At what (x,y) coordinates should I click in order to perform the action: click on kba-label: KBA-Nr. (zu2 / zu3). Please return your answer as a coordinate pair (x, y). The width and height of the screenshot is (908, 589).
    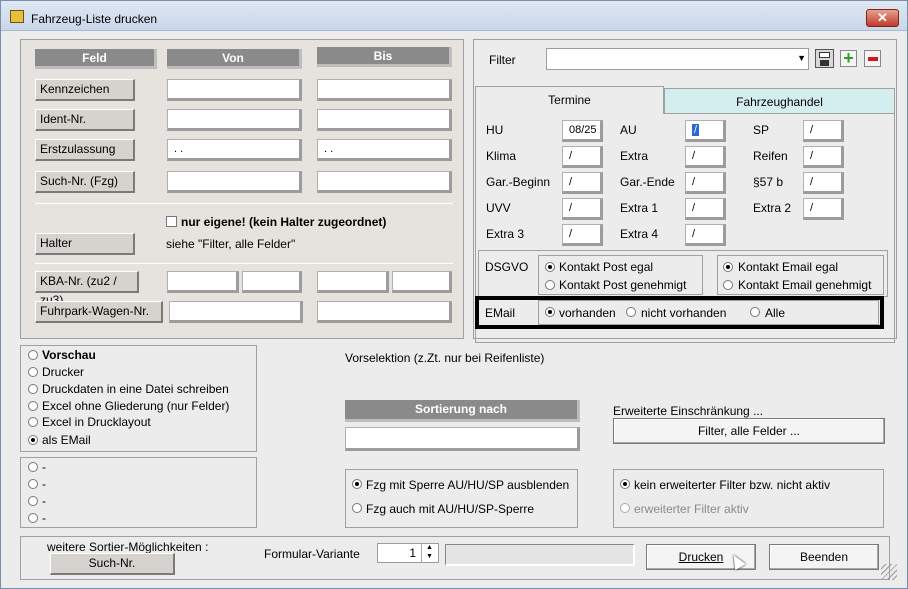
    Looking at the image, I should click on (87, 289).